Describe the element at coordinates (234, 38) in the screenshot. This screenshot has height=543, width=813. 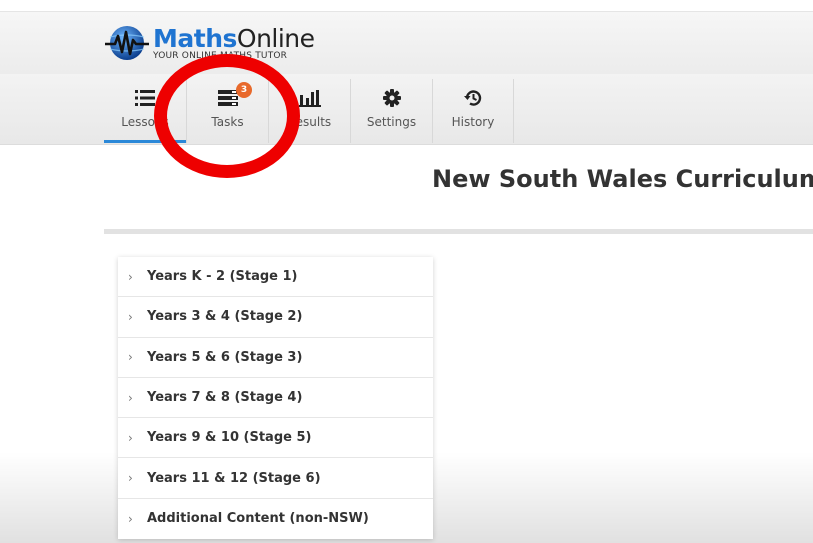
I see `brand-name: MathsOnline` at that location.